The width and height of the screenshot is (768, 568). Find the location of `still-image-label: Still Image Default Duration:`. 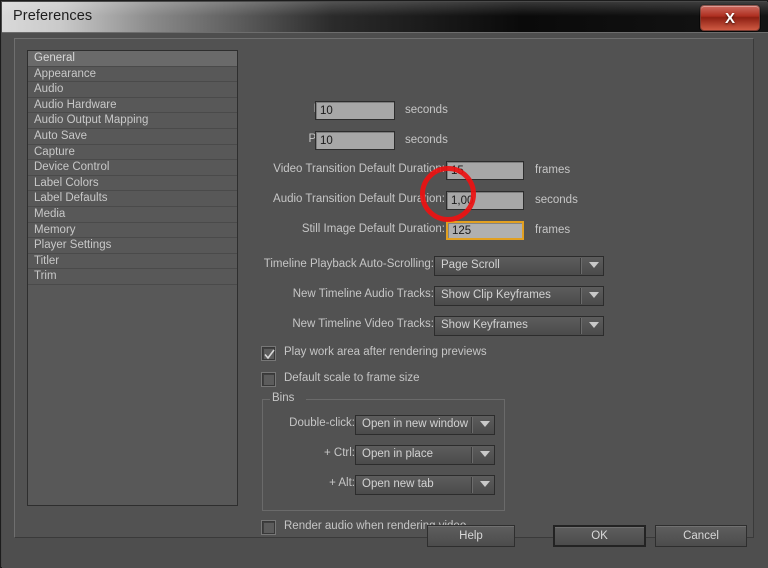

still-image-label: Still Image Default Duration: is located at coordinates (373, 229).